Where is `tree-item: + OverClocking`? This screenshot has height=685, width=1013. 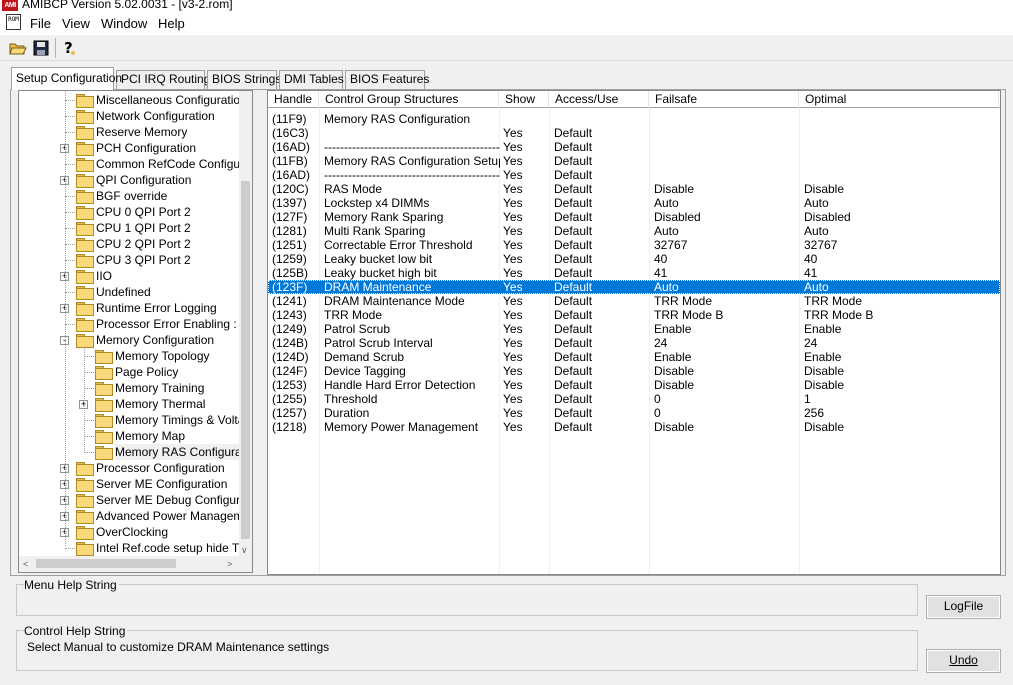
tree-item: + OverClocking is located at coordinates (130, 532).